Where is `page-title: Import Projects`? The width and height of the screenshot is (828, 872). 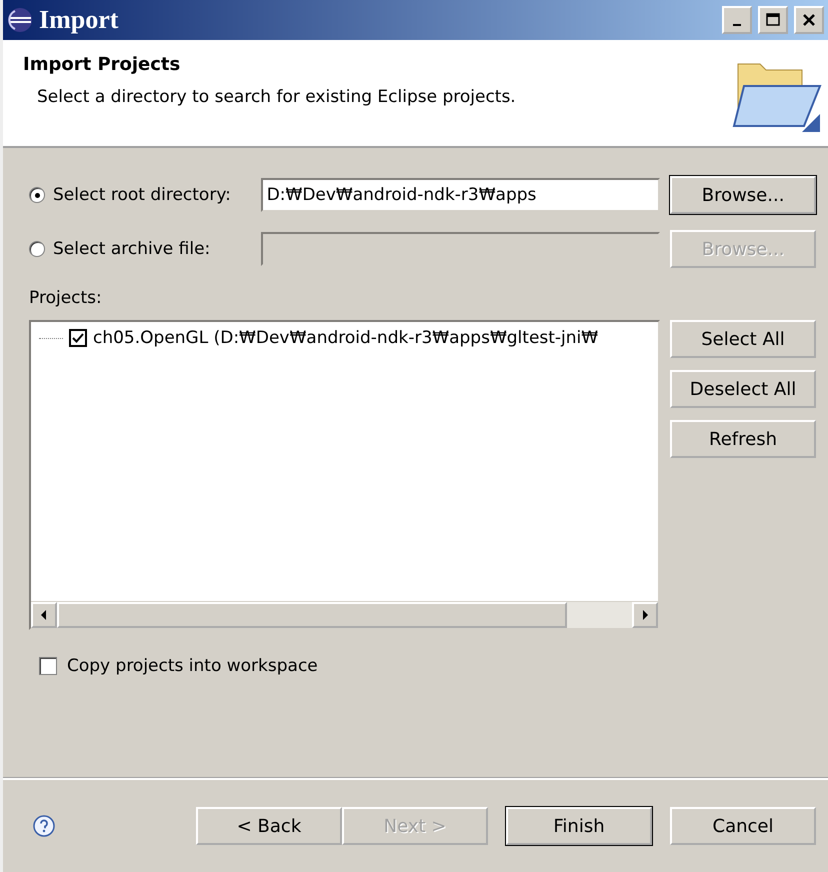 page-title: Import Projects is located at coordinates (102, 64).